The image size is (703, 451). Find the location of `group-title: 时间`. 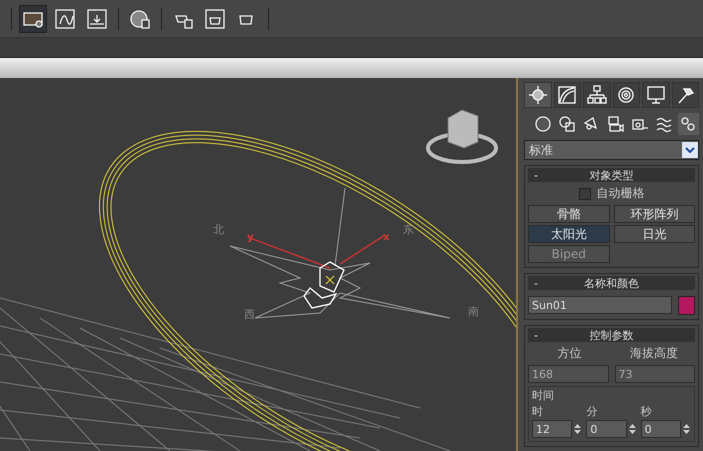

group-title: 时间 is located at coordinates (543, 395).